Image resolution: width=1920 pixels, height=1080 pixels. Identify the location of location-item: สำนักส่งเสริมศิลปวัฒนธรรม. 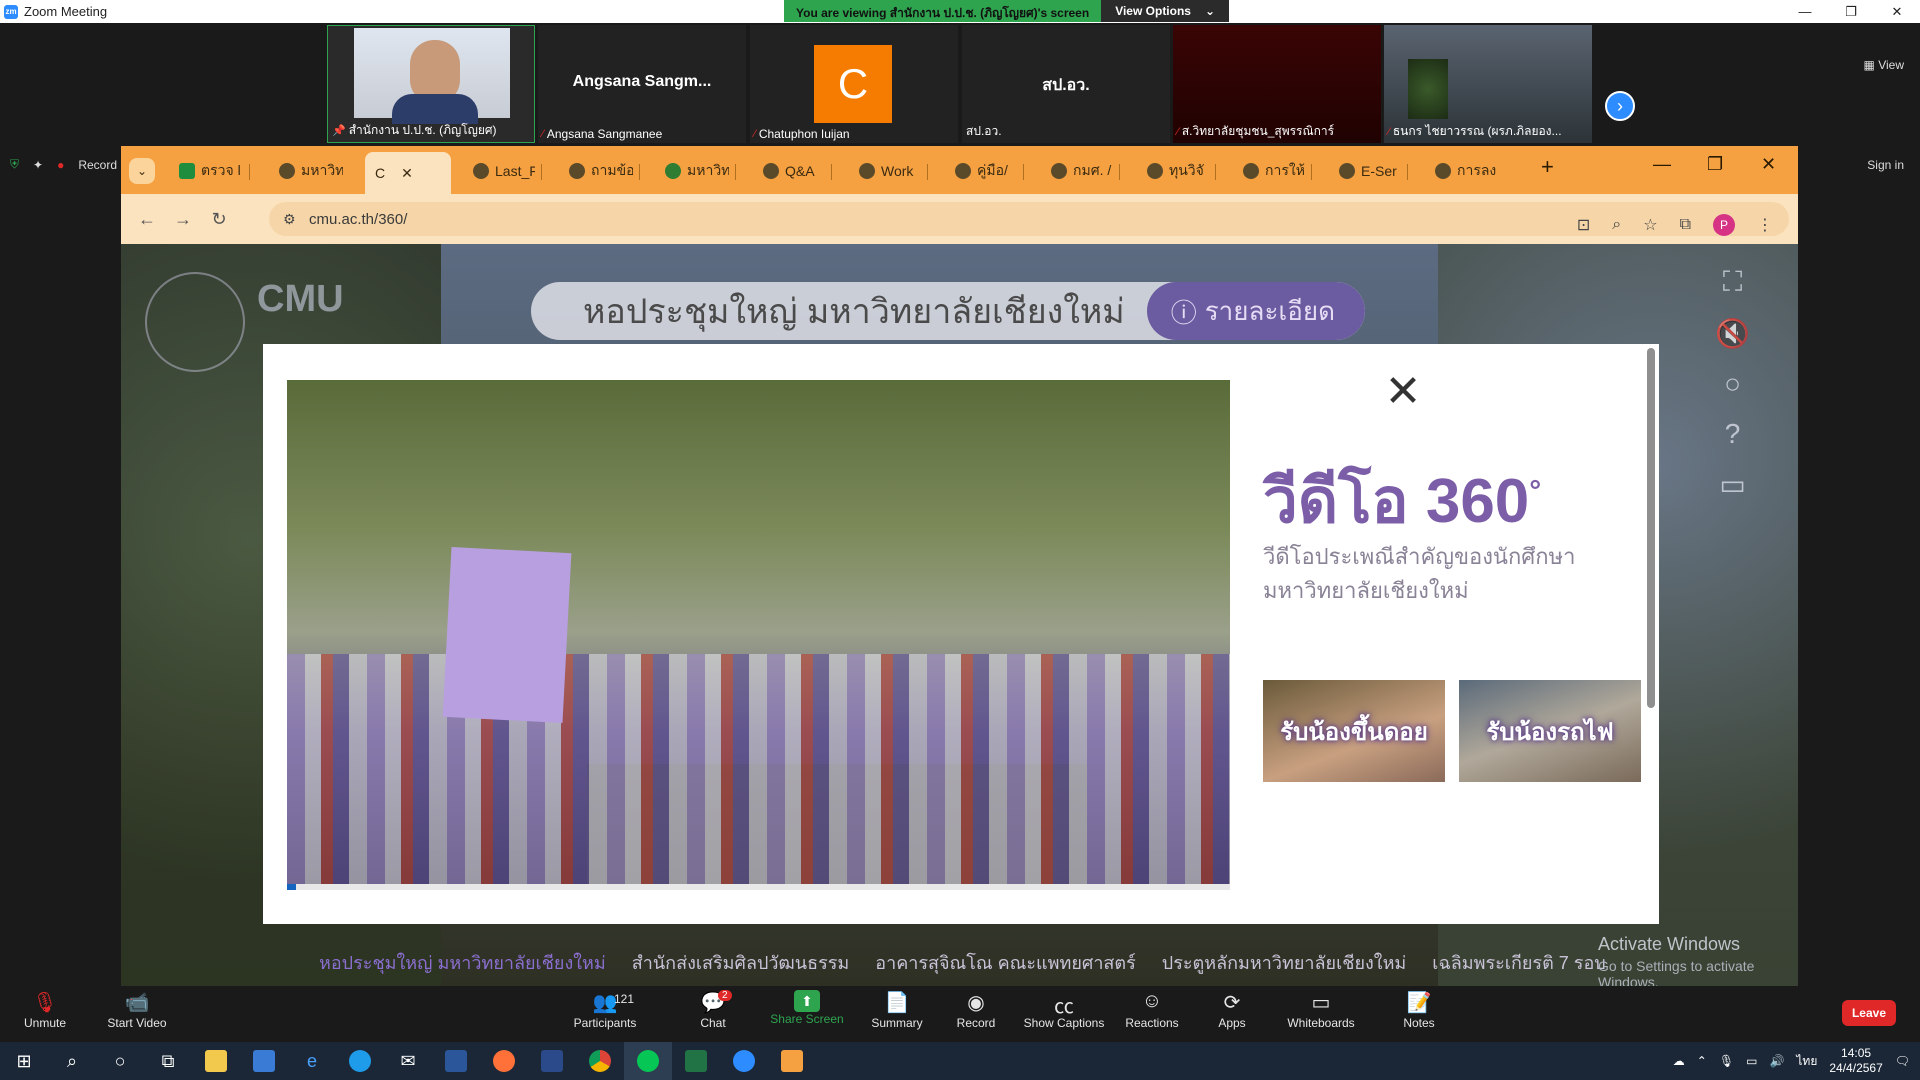
(741, 962).